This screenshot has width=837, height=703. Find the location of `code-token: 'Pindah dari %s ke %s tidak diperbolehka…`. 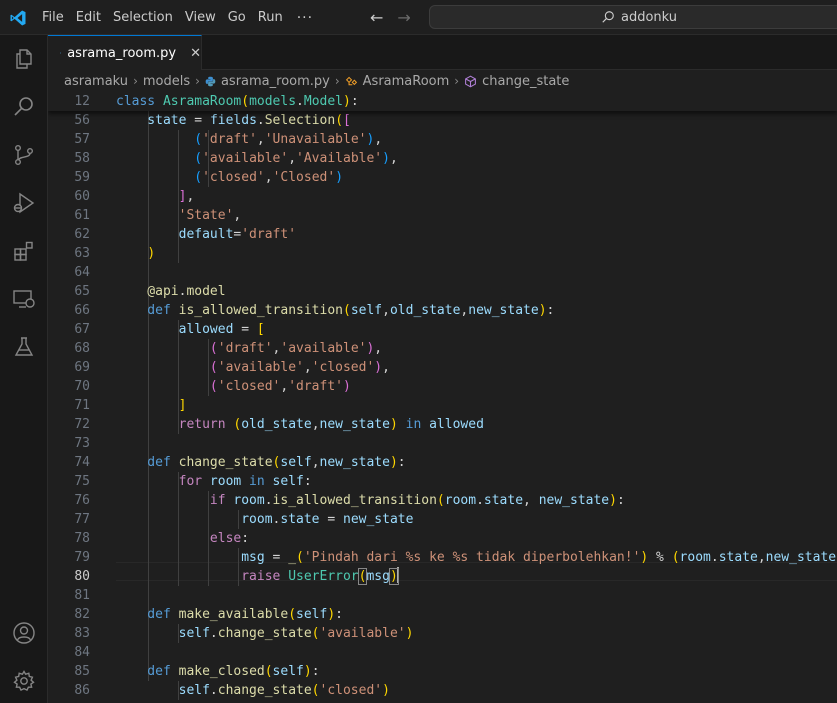

code-token: 'Pindah dari %s ke %s tidak diperbolehka… is located at coordinates (472, 557).